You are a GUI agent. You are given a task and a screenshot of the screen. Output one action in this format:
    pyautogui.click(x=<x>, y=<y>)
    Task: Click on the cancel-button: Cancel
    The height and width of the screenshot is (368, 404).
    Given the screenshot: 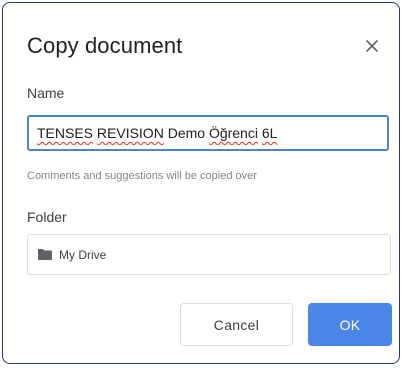 What is the action you would take?
    pyautogui.click(x=236, y=324)
    